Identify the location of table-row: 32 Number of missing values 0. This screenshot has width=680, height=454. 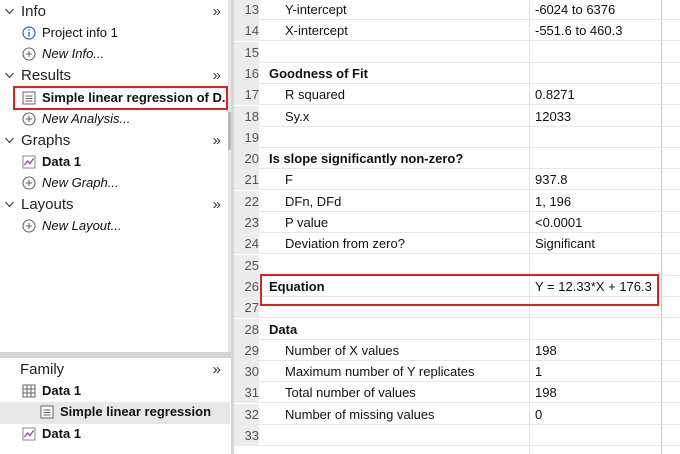
(457, 414).